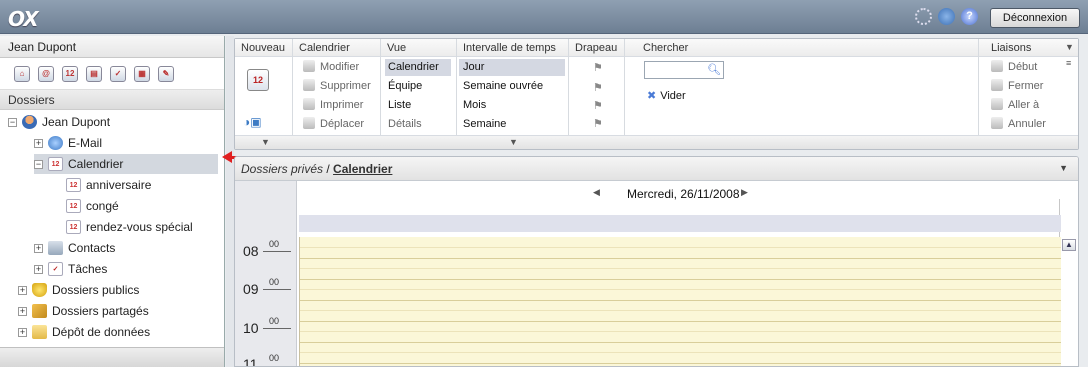 The image size is (1088, 367). I want to click on view-list-option: Liste, so click(399, 105).